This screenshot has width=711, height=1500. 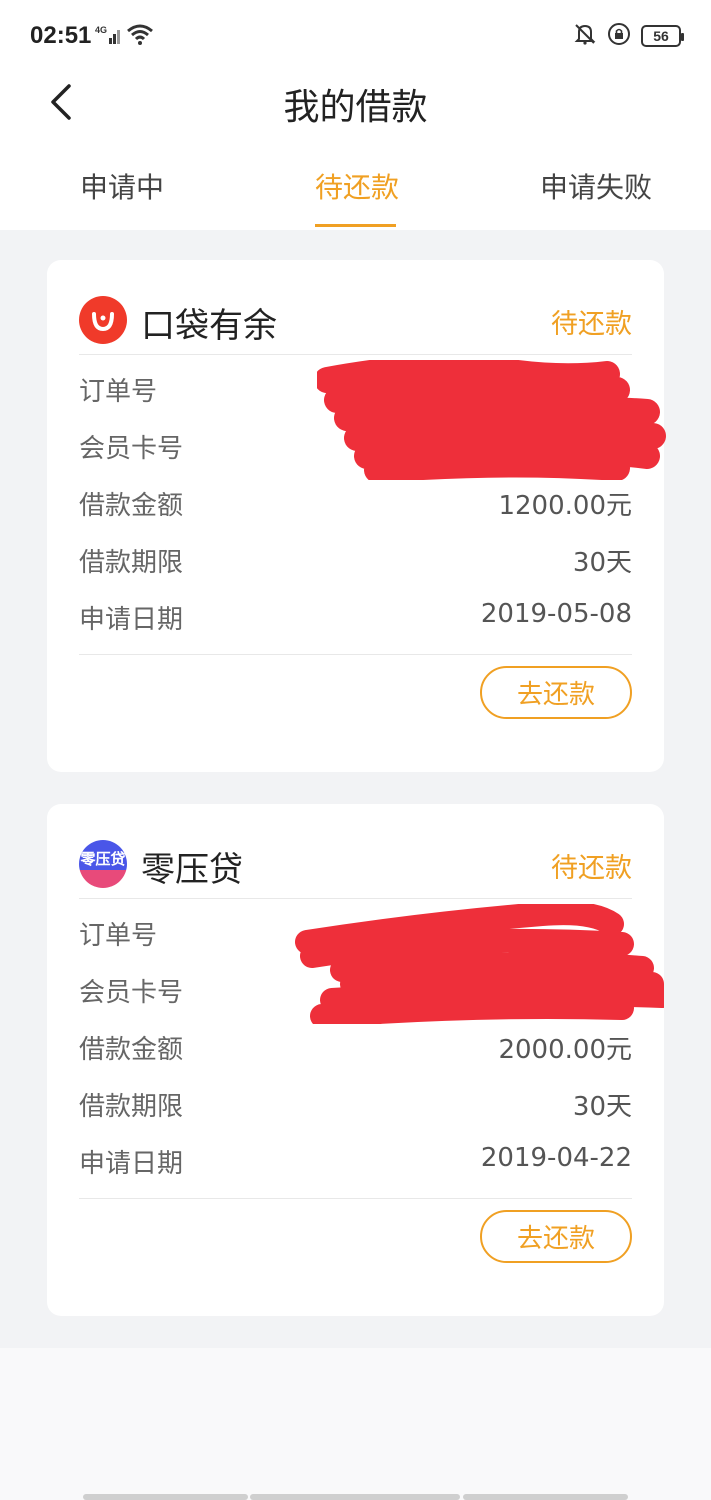 I want to click on wifi-icon, so click(x=140, y=37).